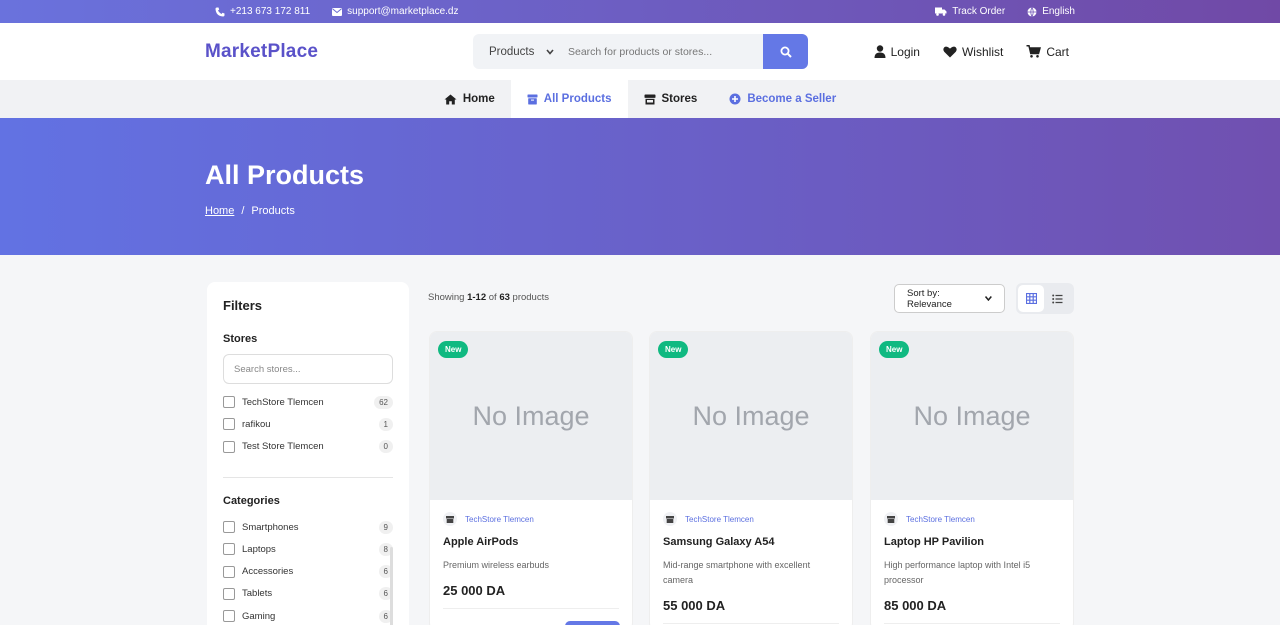 The height and width of the screenshot is (625, 1280). I want to click on phone-icon, so click(220, 11).